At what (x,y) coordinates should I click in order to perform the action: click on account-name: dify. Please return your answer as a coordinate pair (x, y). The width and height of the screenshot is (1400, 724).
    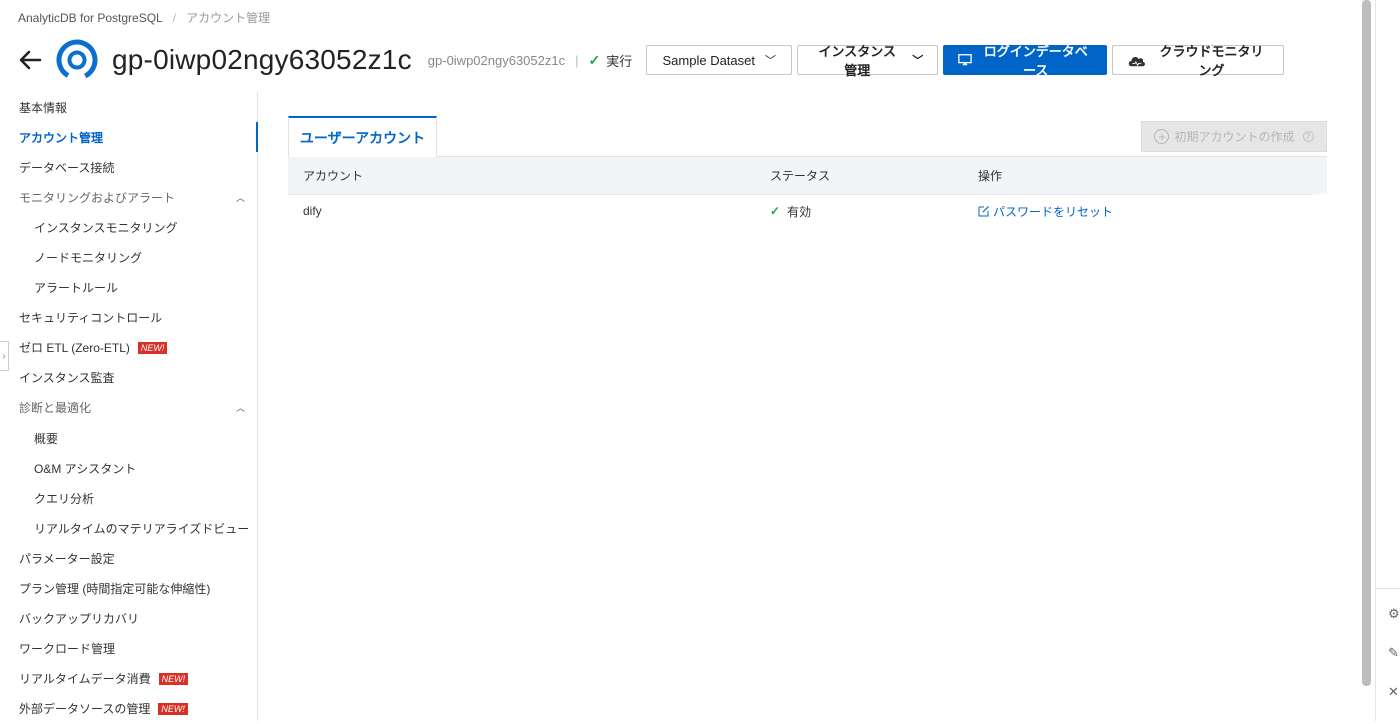
    Looking at the image, I should click on (312, 211).